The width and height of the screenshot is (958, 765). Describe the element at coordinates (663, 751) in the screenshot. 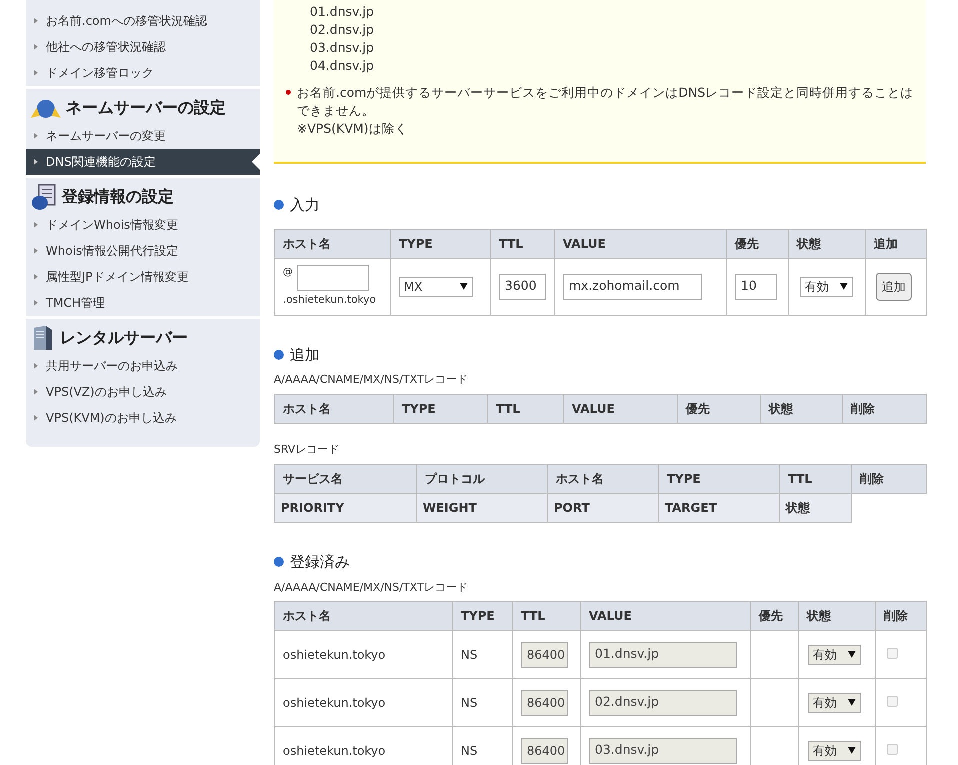

I see `value-field: 03.dnsv.jp` at that location.